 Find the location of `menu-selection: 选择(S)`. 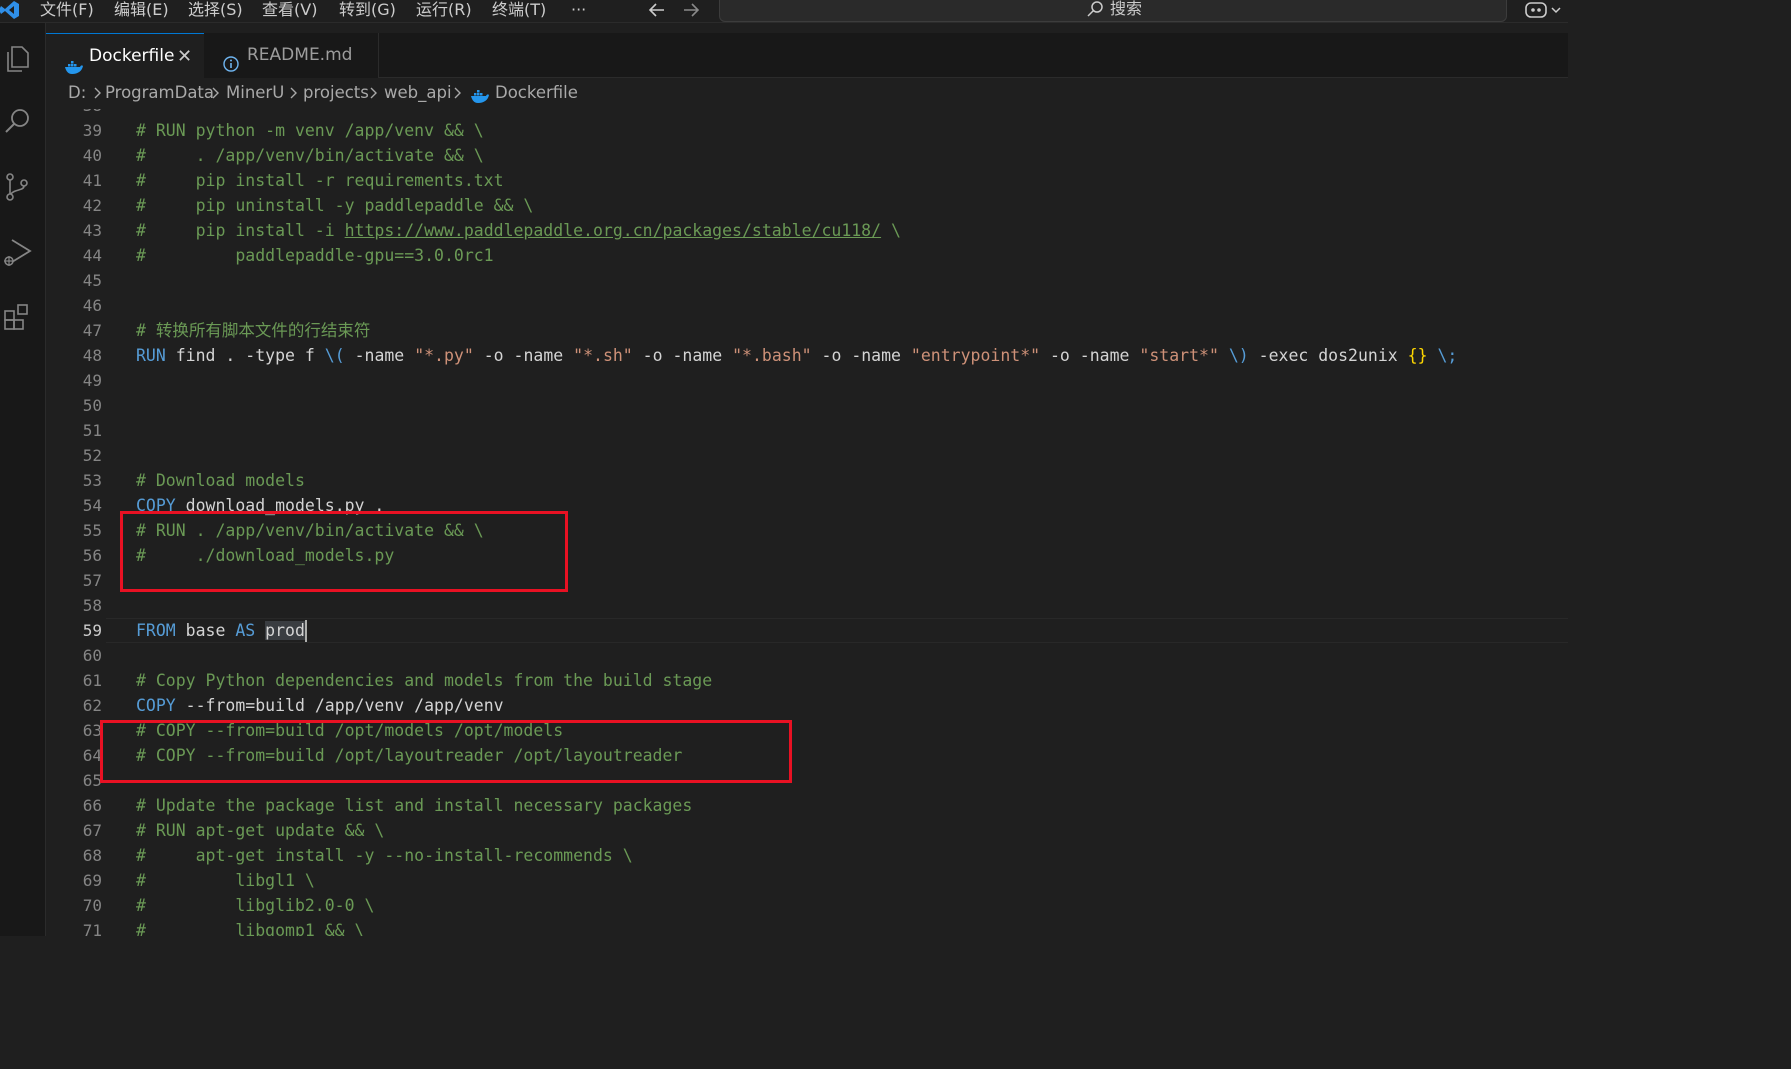

menu-selection: 选择(S) is located at coordinates (215, 11).